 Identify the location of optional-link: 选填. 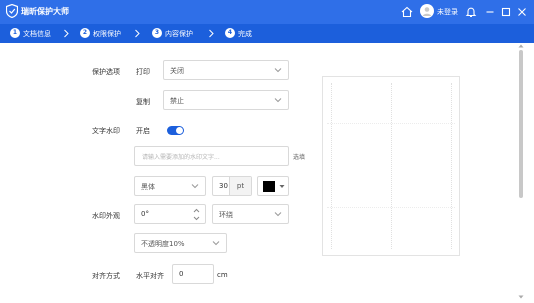
(299, 156).